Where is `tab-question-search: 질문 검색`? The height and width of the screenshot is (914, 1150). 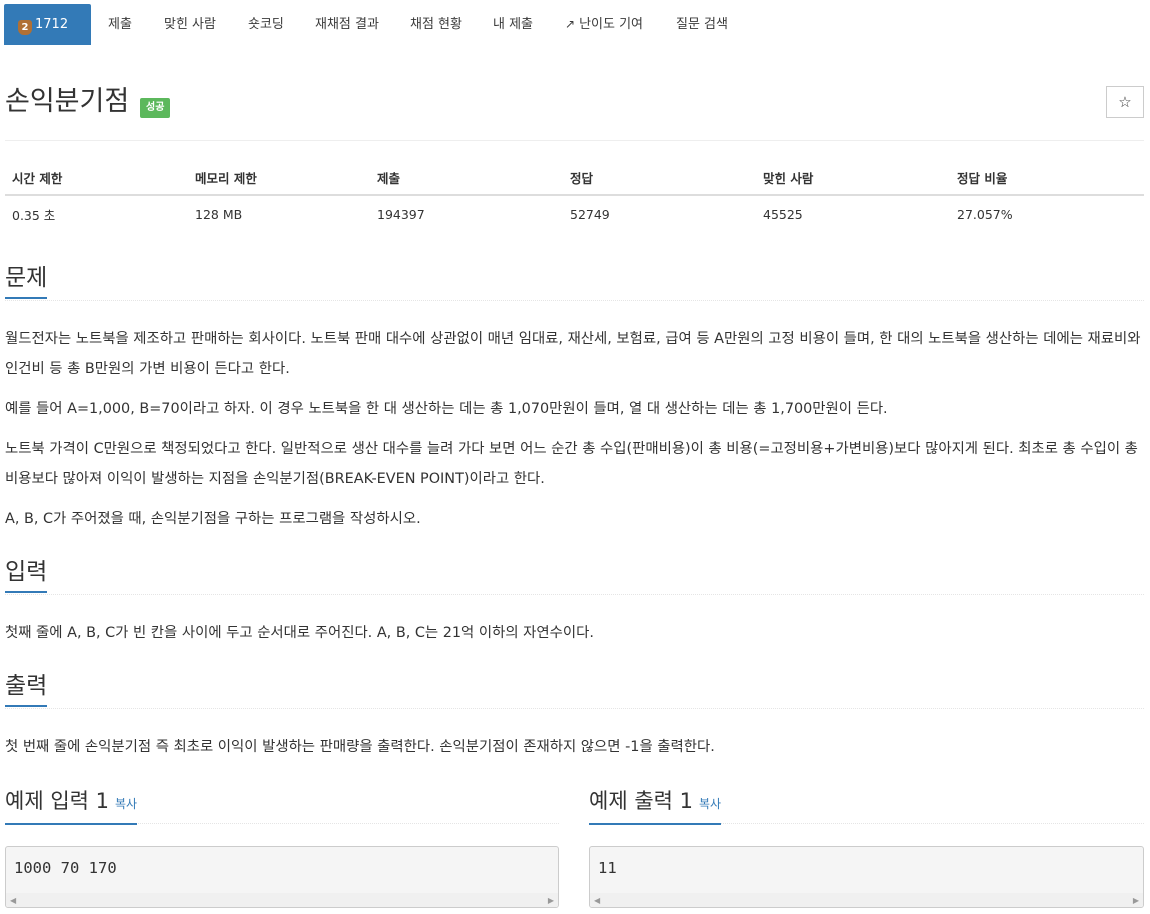
tab-question-search: 질문 검색 is located at coordinates (702, 24).